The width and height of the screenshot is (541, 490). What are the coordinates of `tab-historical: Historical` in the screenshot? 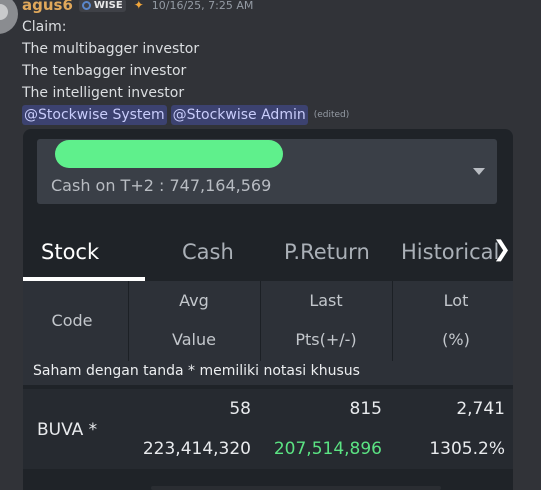 It's located at (450, 252).